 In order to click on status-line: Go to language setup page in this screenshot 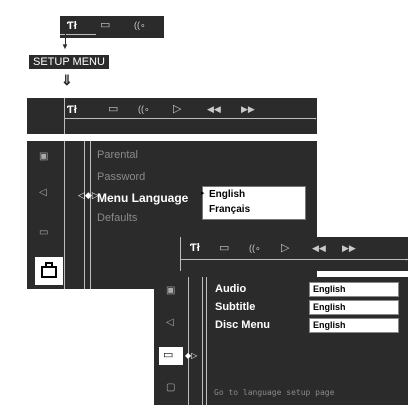, I will do `click(274, 392)`.